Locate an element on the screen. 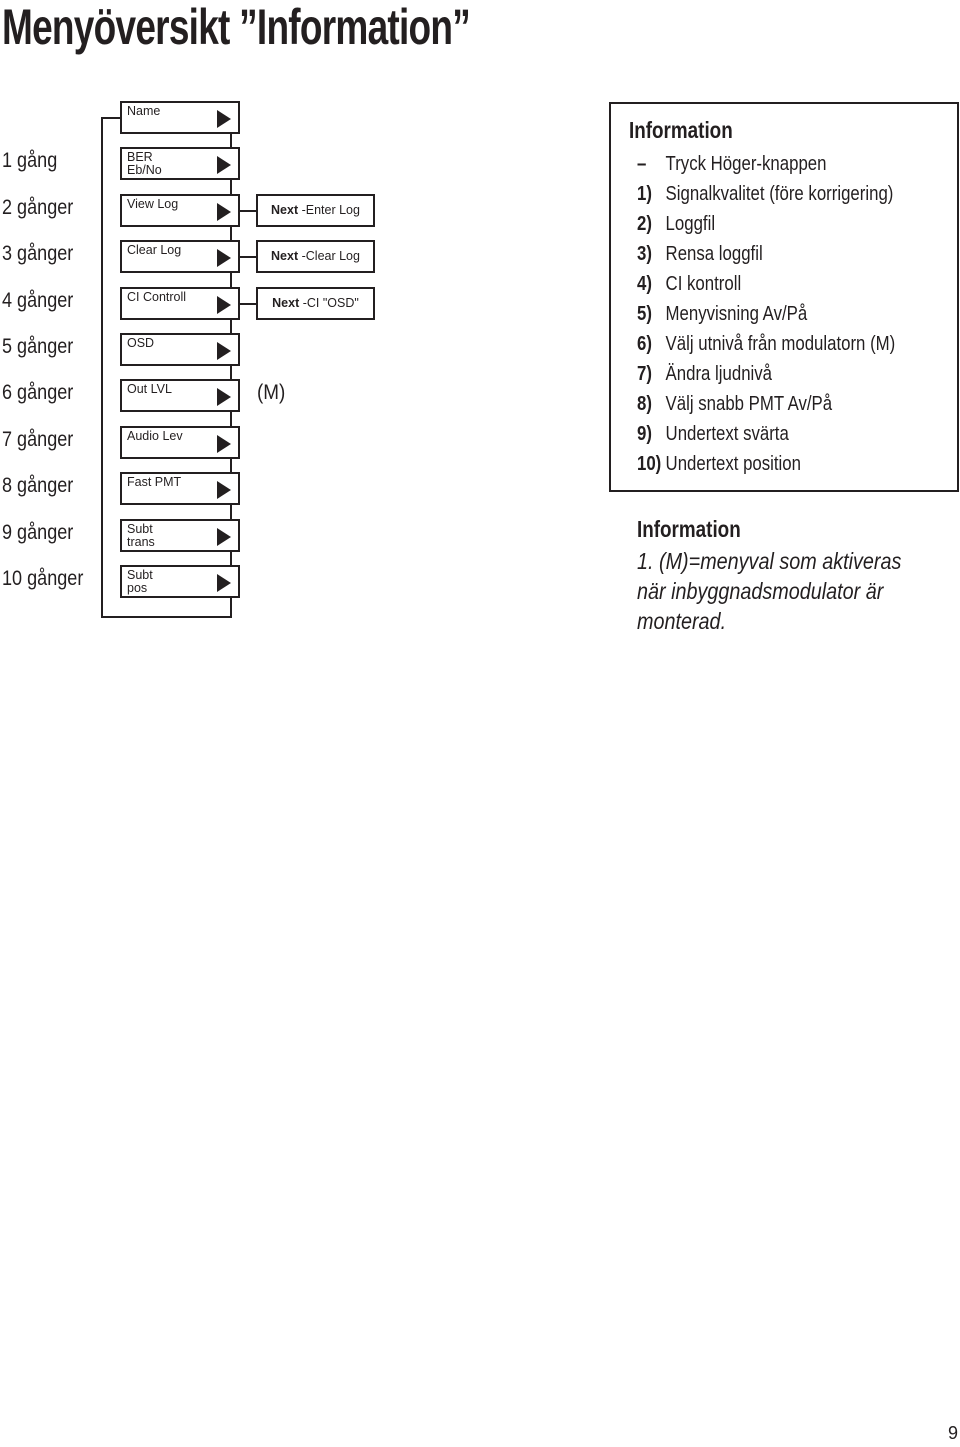 The height and width of the screenshot is (1447, 960). menu-item-label: Subt trans is located at coordinates (141, 535).